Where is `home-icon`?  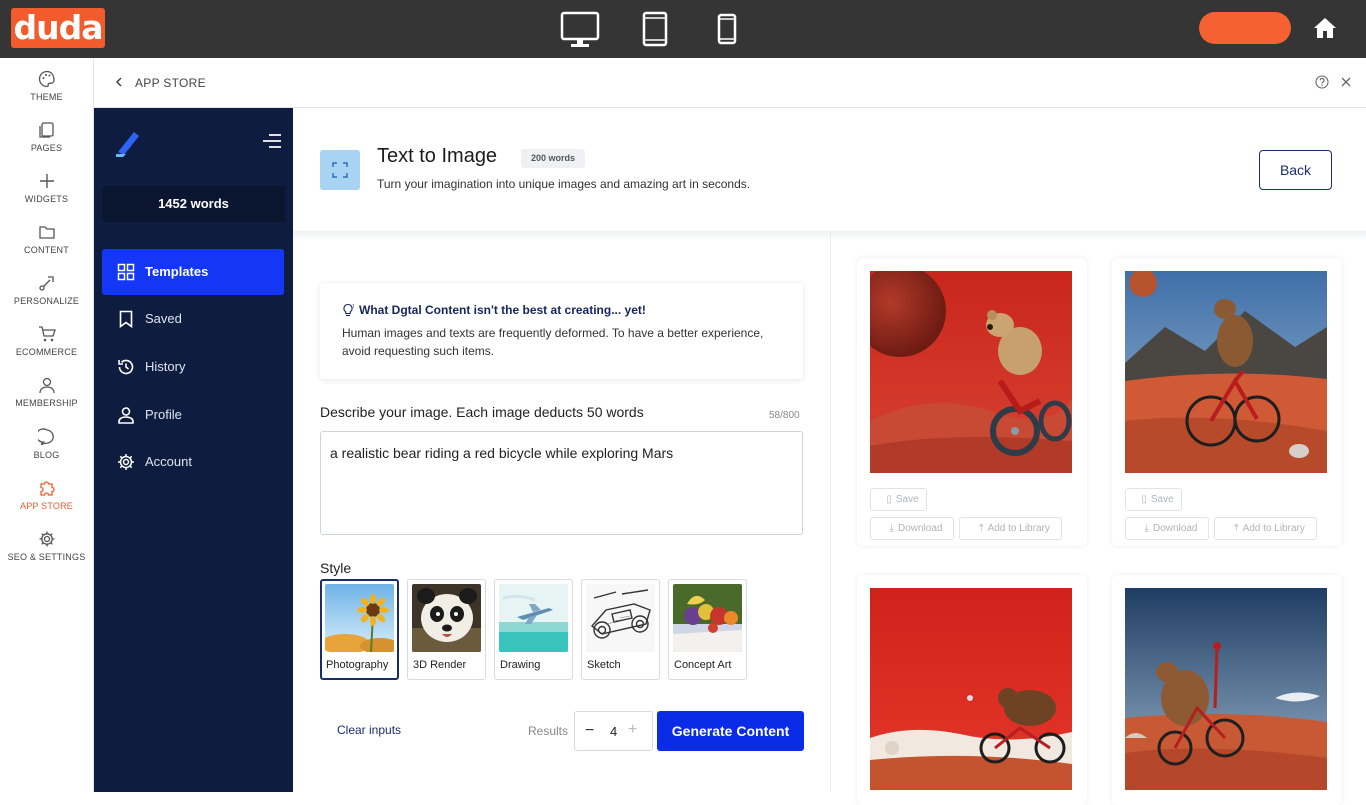 home-icon is located at coordinates (1325, 28).